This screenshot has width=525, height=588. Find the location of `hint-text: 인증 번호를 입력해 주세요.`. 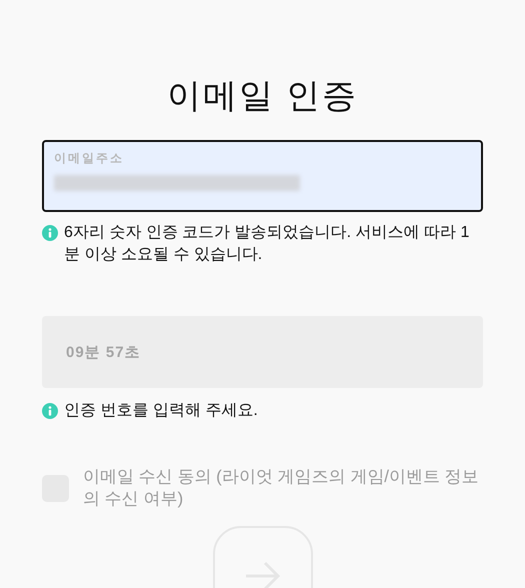

hint-text: 인증 번호를 입력해 주세요. is located at coordinates (161, 411).